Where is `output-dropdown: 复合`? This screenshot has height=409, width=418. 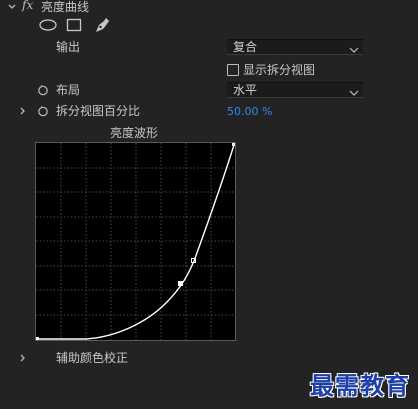 output-dropdown: 复合 is located at coordinates (295, 47).